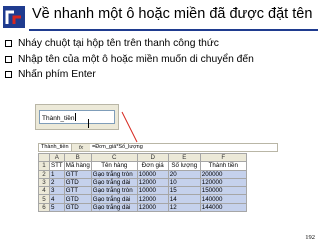  I want to click on column-header-row: A B C D E F, so click(142, 157).